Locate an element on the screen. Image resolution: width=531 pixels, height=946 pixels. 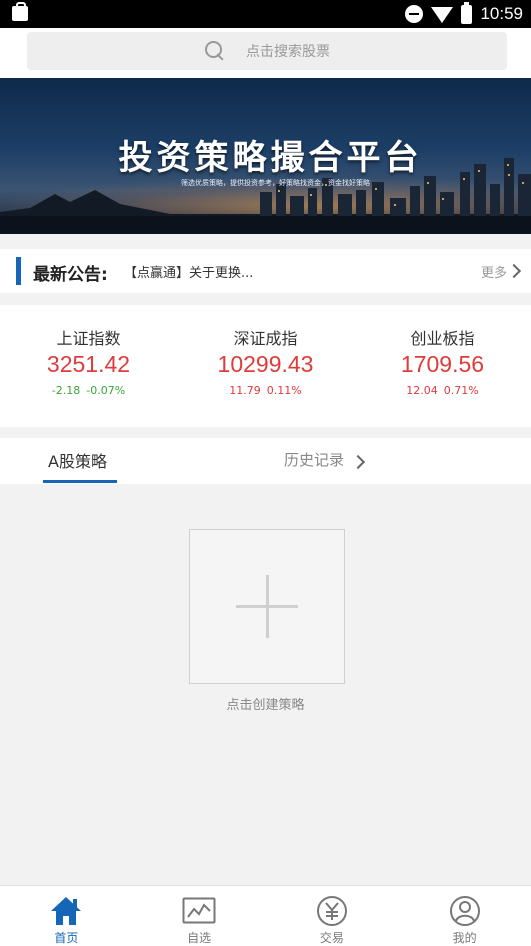
announcement-title: 最新公告: is located at coordinates (70, 275).